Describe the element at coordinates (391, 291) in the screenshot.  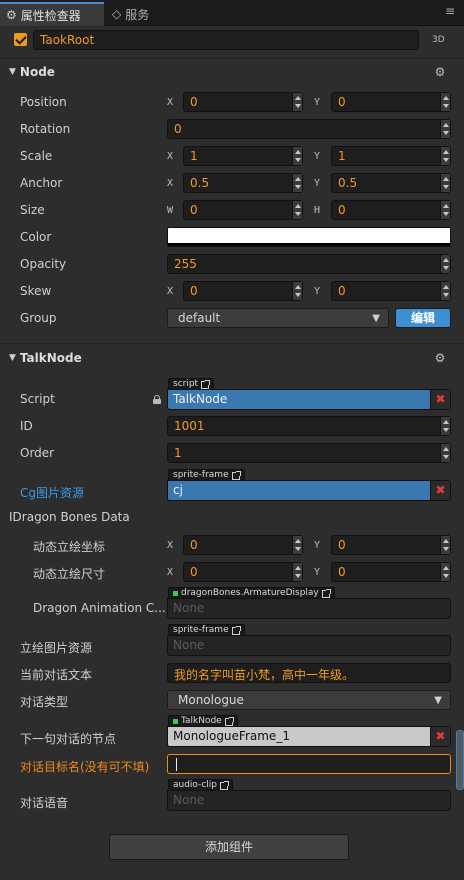
I see `skew-y-input: 0` at that location.